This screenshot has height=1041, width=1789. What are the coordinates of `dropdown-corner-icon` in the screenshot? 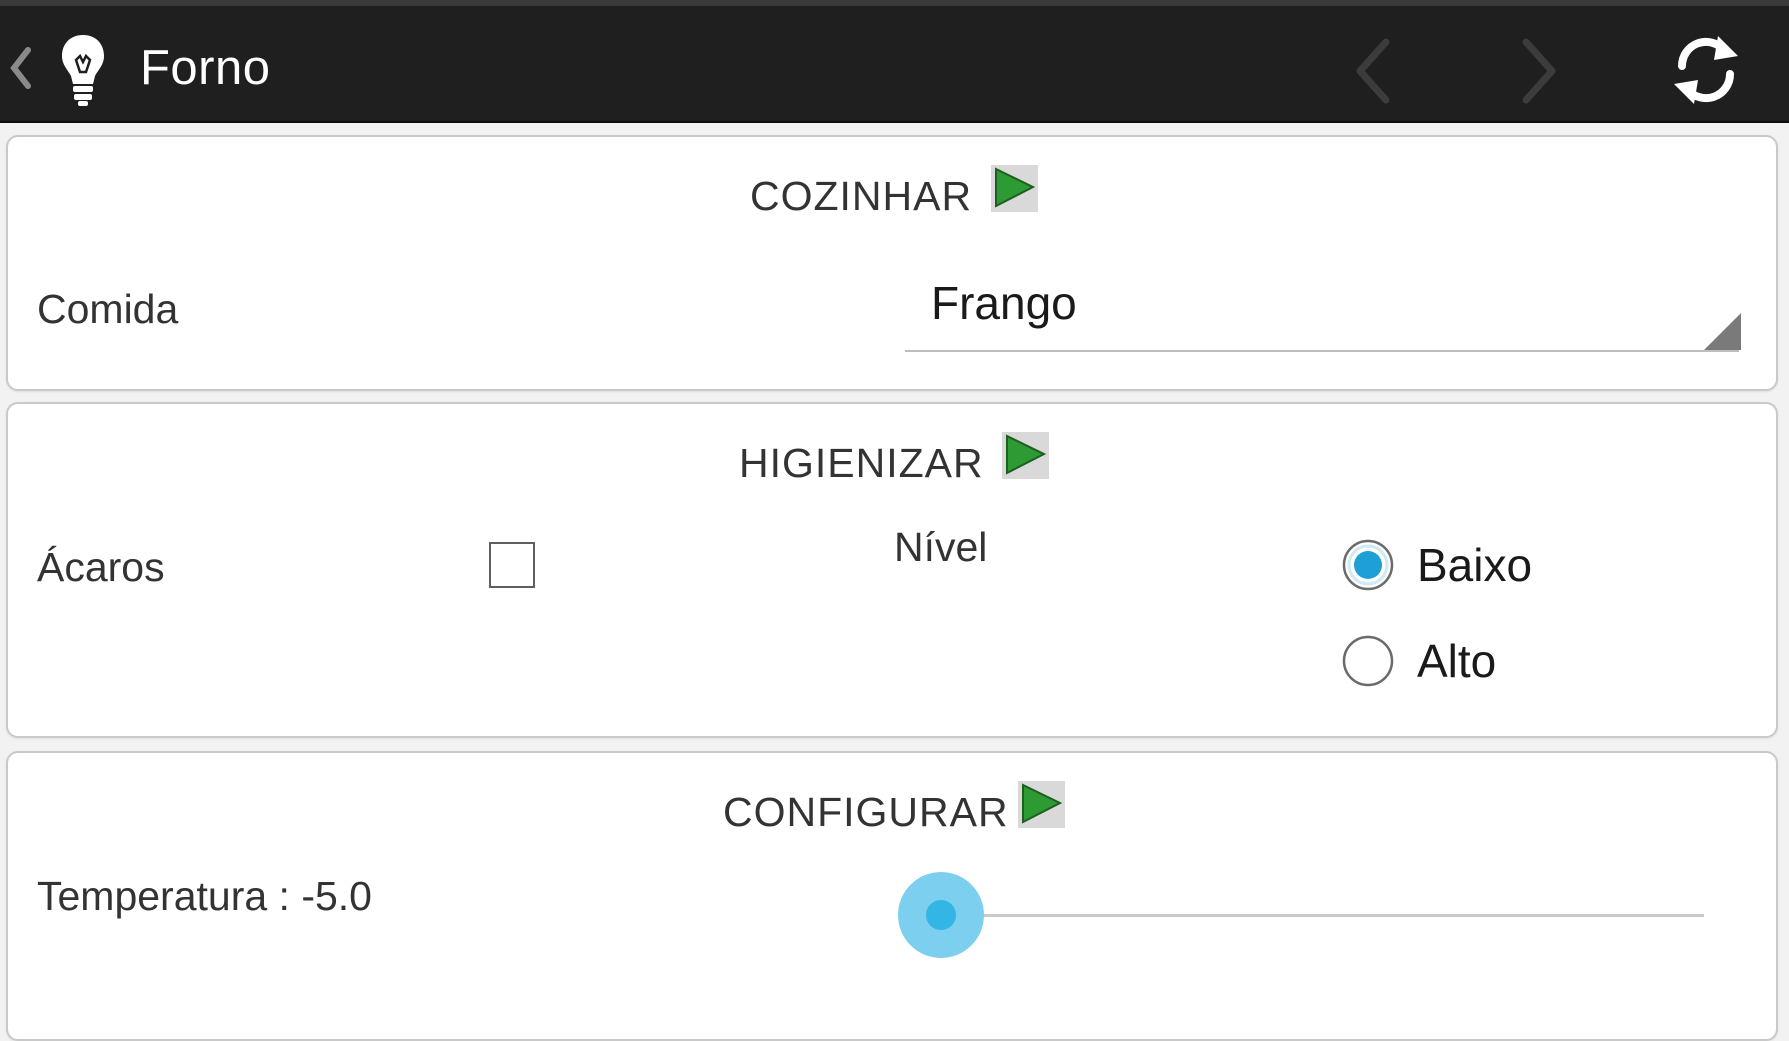 It's located at (1722, 331).